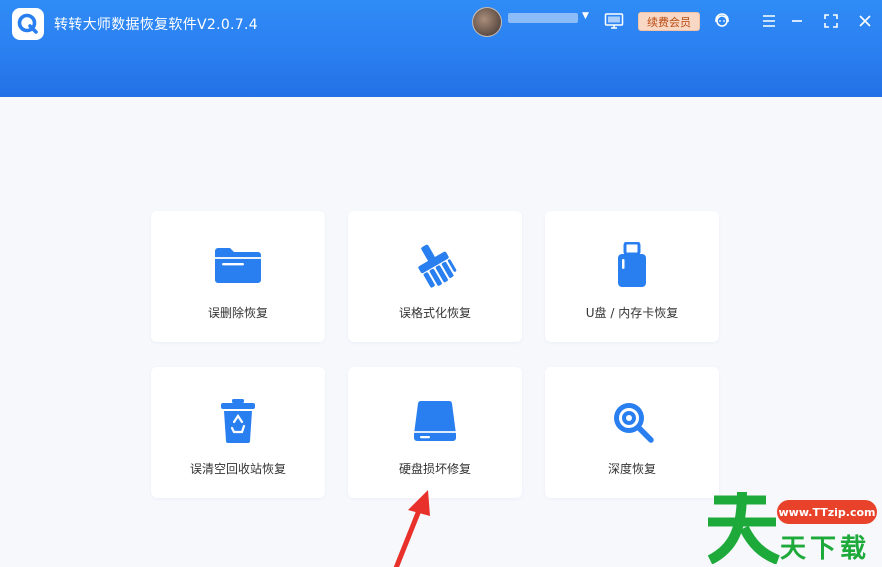 This screenshot has height=567, width=882. What do you see at coordinates (435, 265) in the screenshot?
I see `broom-icon` at bounding box center [435, 265].